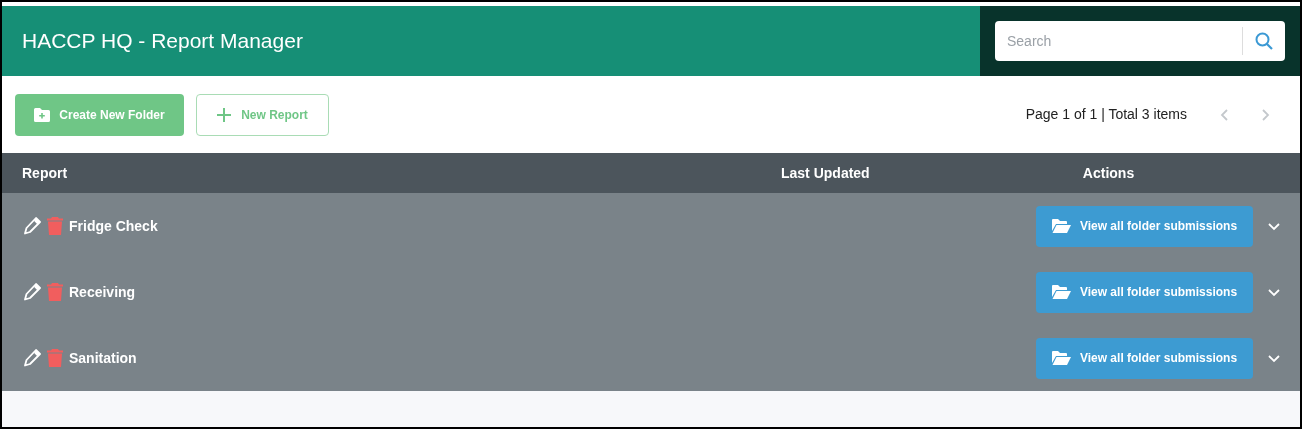 The image size is (1302, 429). I want to click on plus-icon, so click(224, 114).